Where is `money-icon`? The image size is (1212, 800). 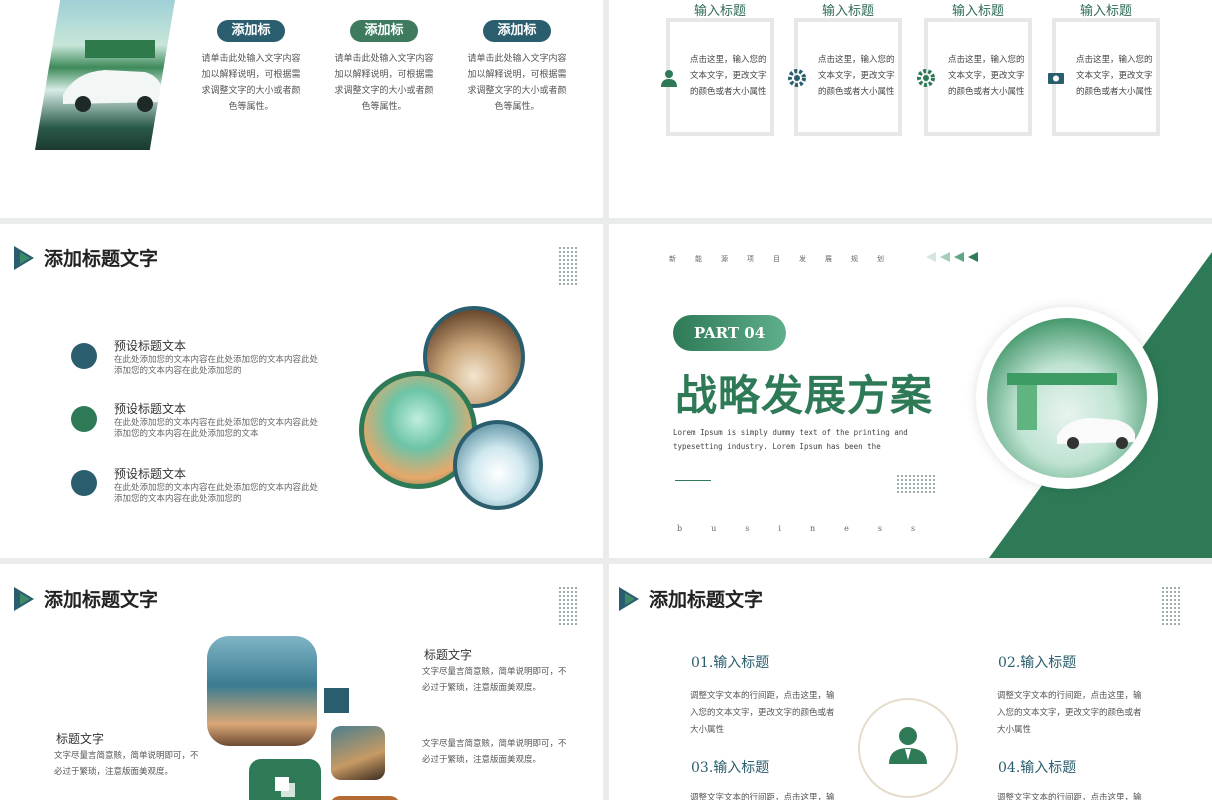
money-icon is located at coordinates (1056, 78).